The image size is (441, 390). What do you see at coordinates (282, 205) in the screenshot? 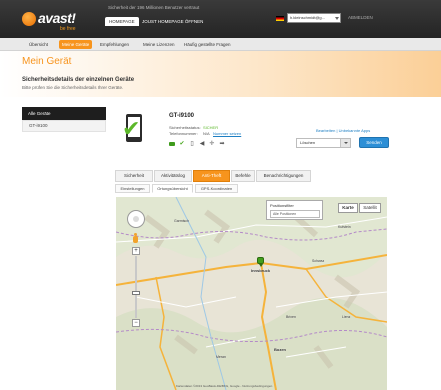
I see `position-filter-label: Positionsfilter` at bounding box center [282, 205].